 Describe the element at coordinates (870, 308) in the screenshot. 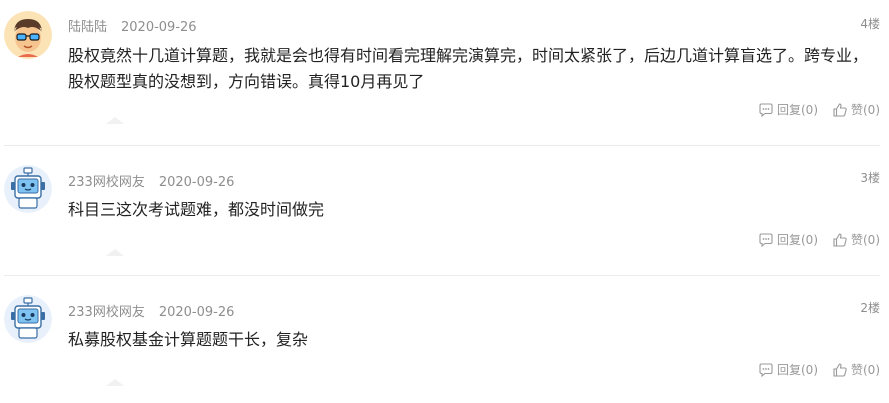

I see `floor-number: 2楼` at that location.